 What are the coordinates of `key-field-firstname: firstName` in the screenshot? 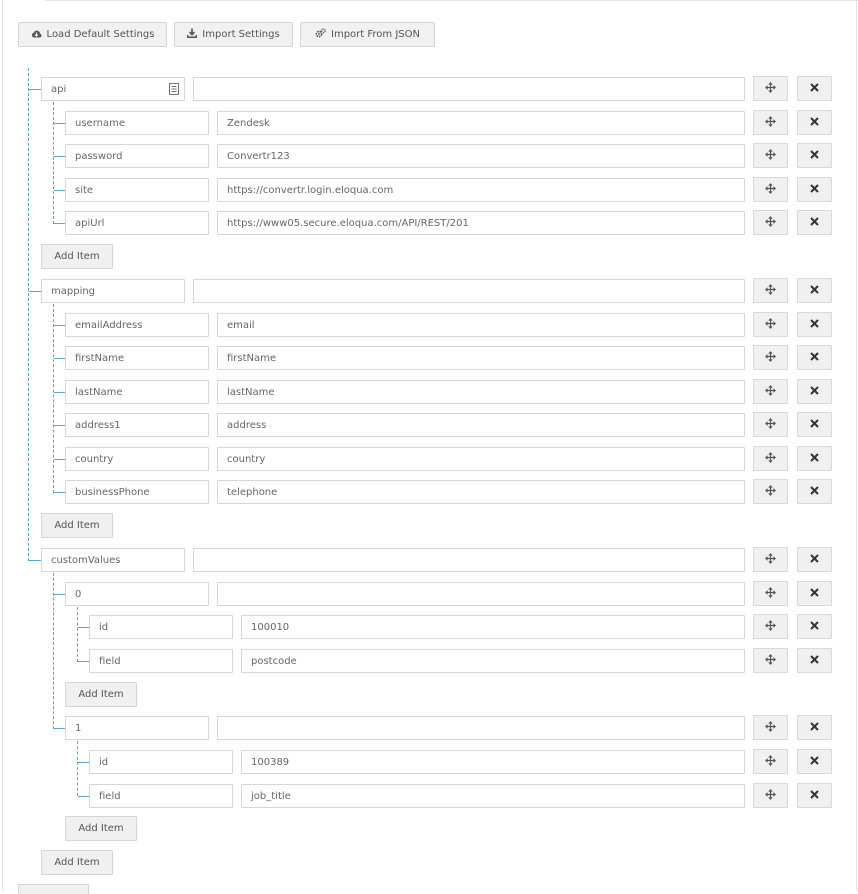 It's located at (137, 358).